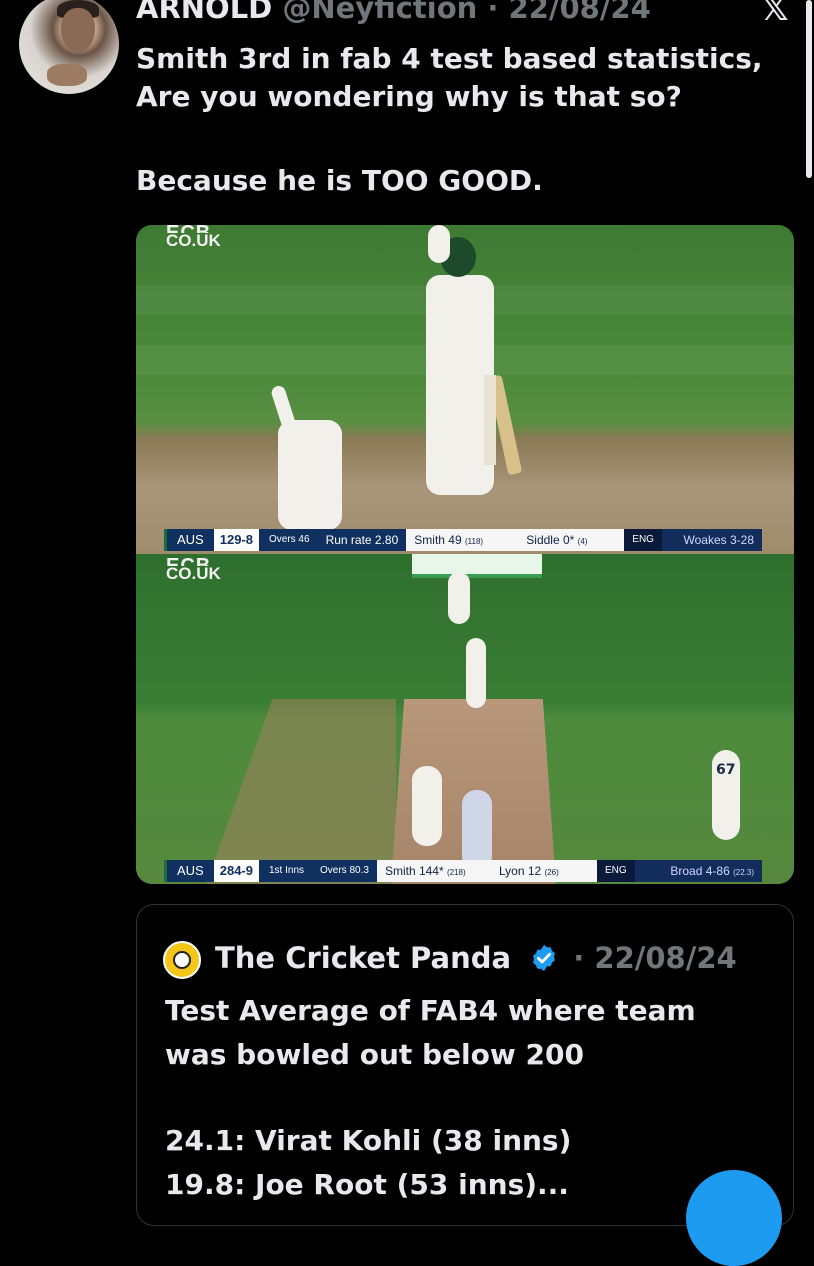 This screenshot has height=1266, width=814. Describe the element at coordinates (286, 871) in the screenshot. I see `innings: 1st Inns` at that location.